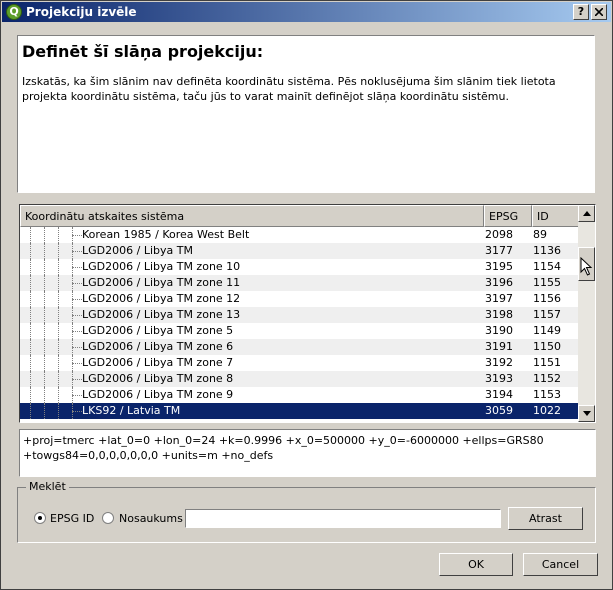 The image size is (613, 590). I want to click on close-button, so click(599, 12).